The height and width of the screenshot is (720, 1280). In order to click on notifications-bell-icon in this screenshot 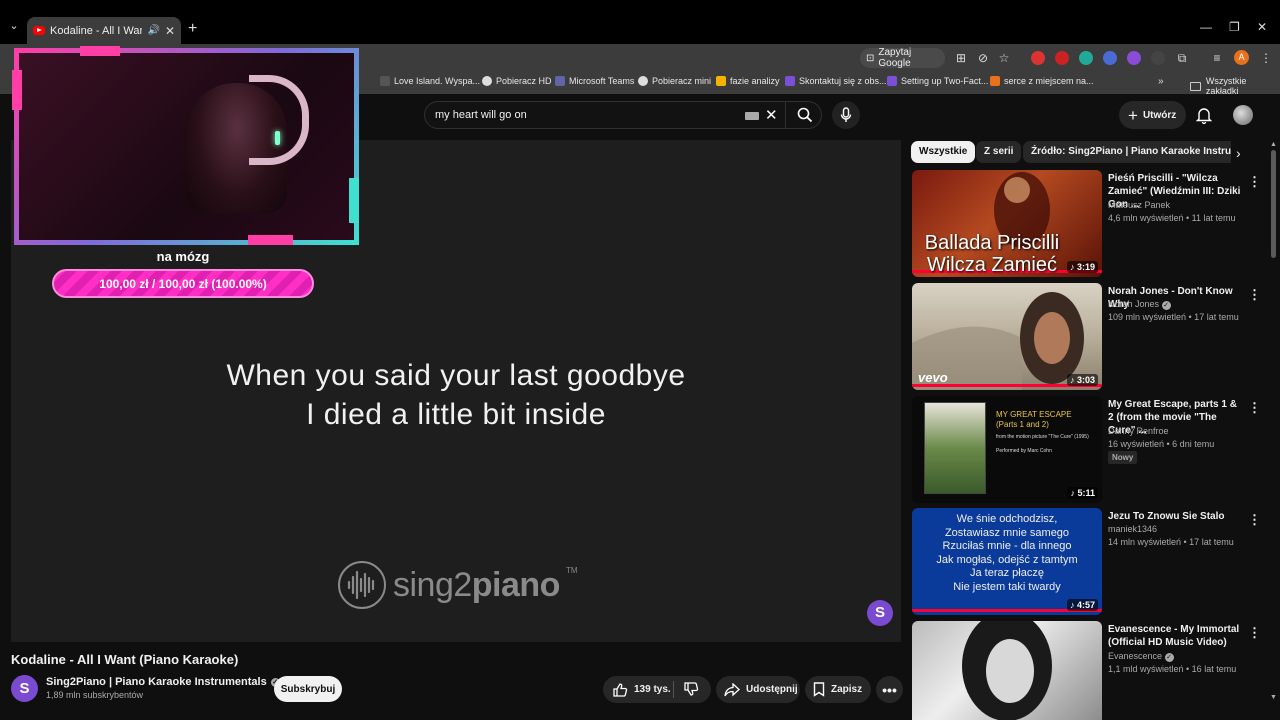, I will do `click(1204, 115)`.